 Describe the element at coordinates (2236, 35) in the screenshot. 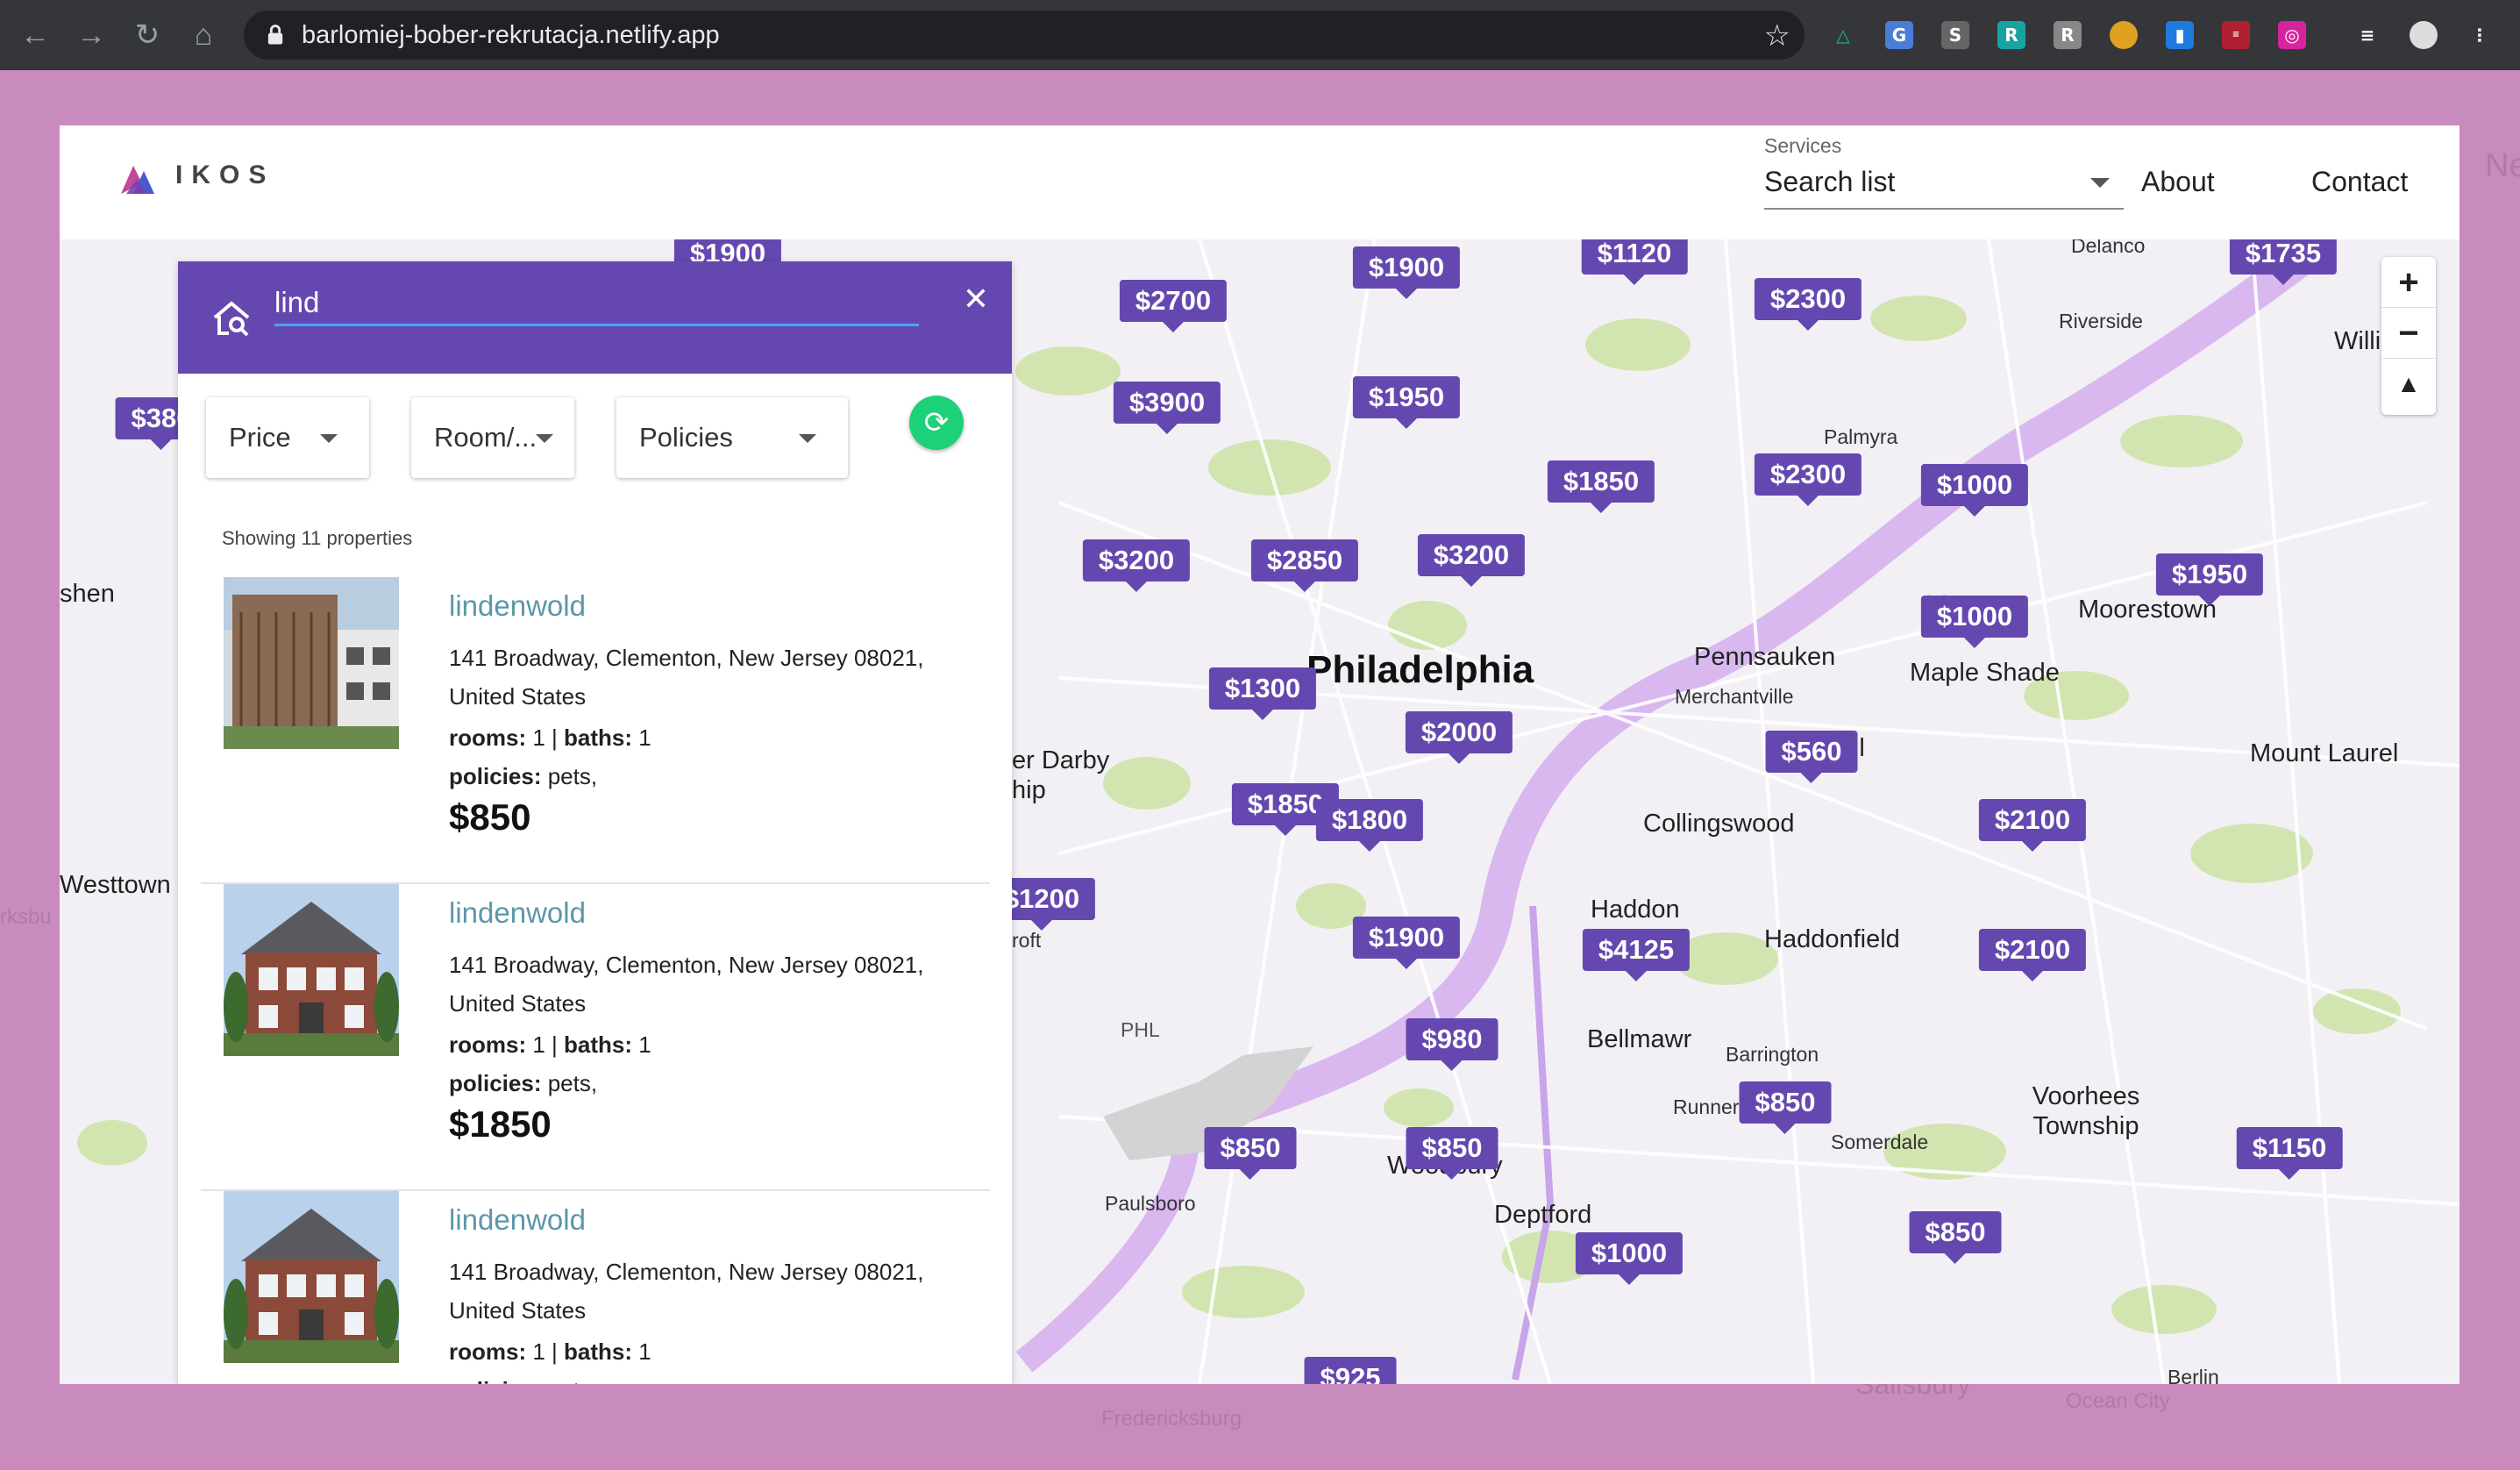

I see `news-extension-icon: ≡` at that location.